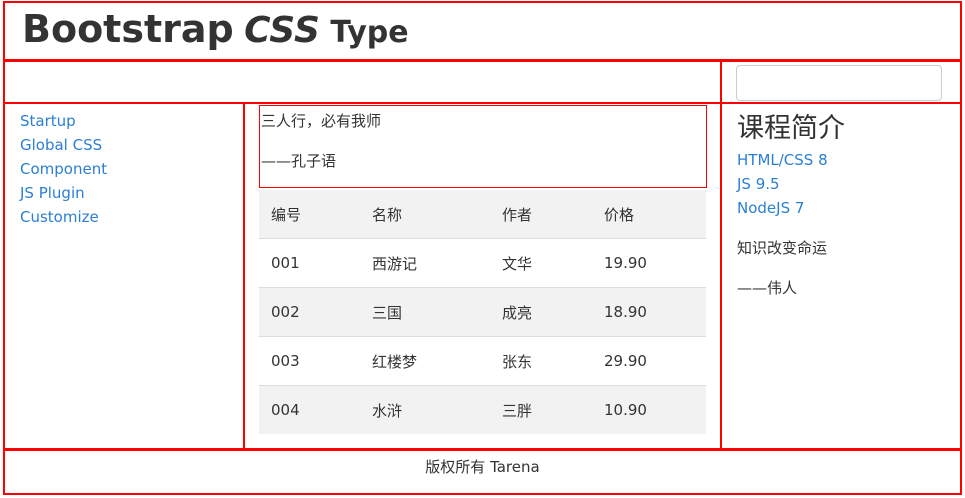 This screenshot has width=965, height=498. I want to click on cell-id: 001, so click(309, 263).